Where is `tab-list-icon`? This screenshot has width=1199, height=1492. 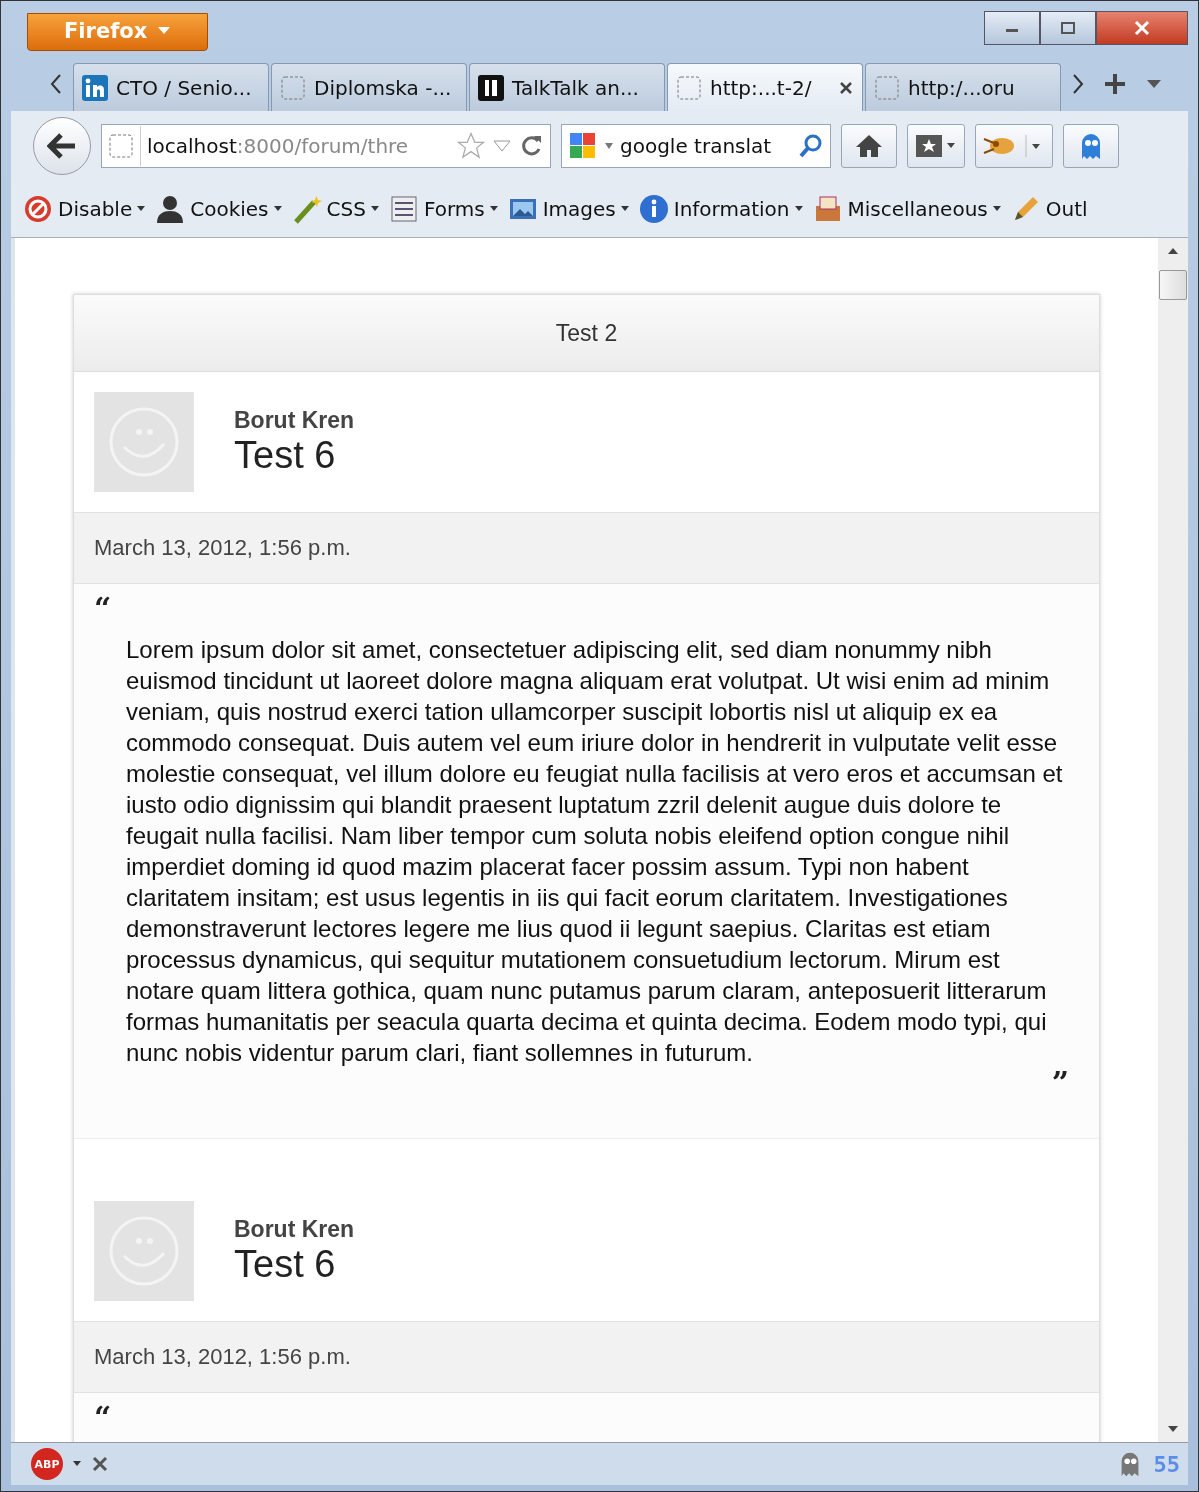 tab-list-icon is located at coordinates (1154, 83).